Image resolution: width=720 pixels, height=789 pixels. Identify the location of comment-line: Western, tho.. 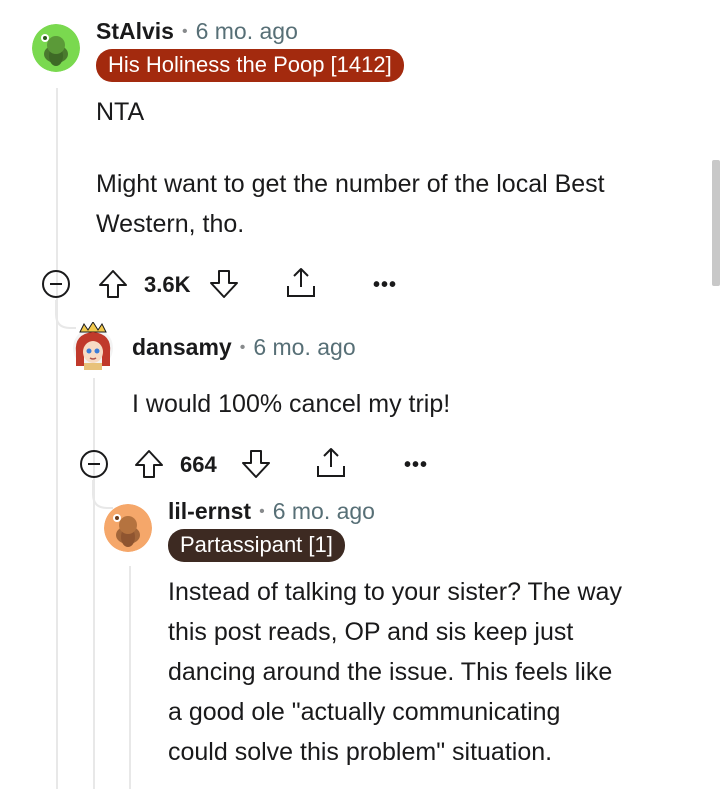
(170, 224).